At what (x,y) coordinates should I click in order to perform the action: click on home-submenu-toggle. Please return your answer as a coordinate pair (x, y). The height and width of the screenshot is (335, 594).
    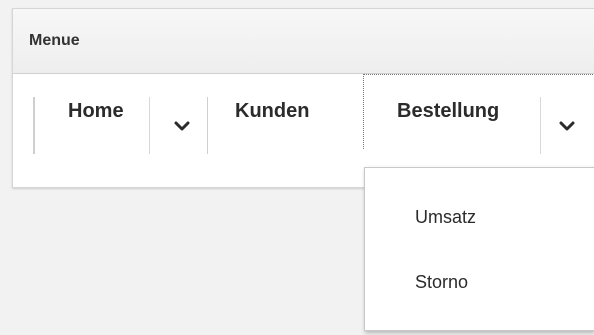
    Looking at the image, I should click on (182, 125).